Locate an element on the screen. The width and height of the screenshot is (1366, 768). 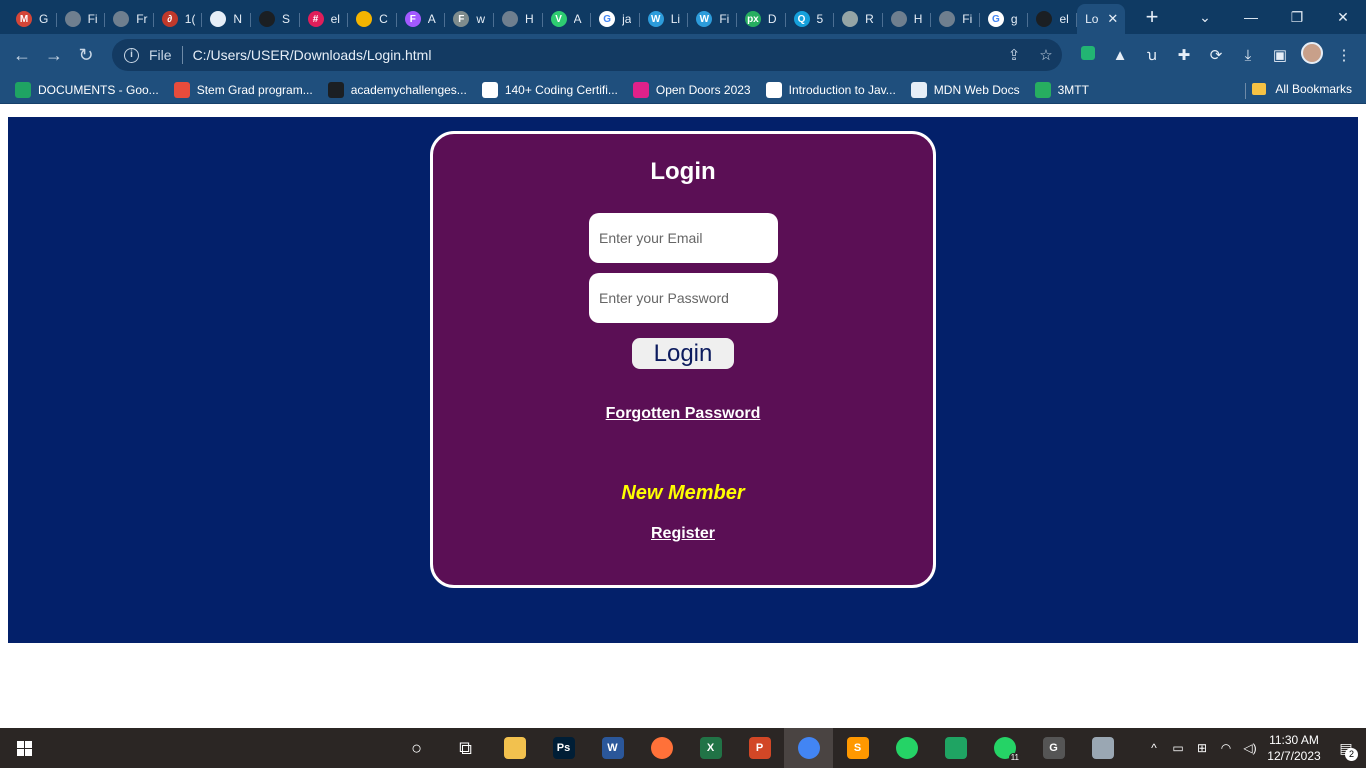
back-icon: ← is located at coordinates (22, 55).